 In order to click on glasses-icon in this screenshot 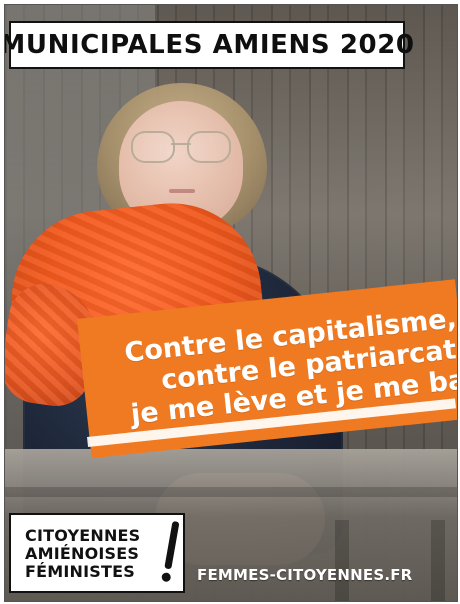, I will do `click(181, 149)`.